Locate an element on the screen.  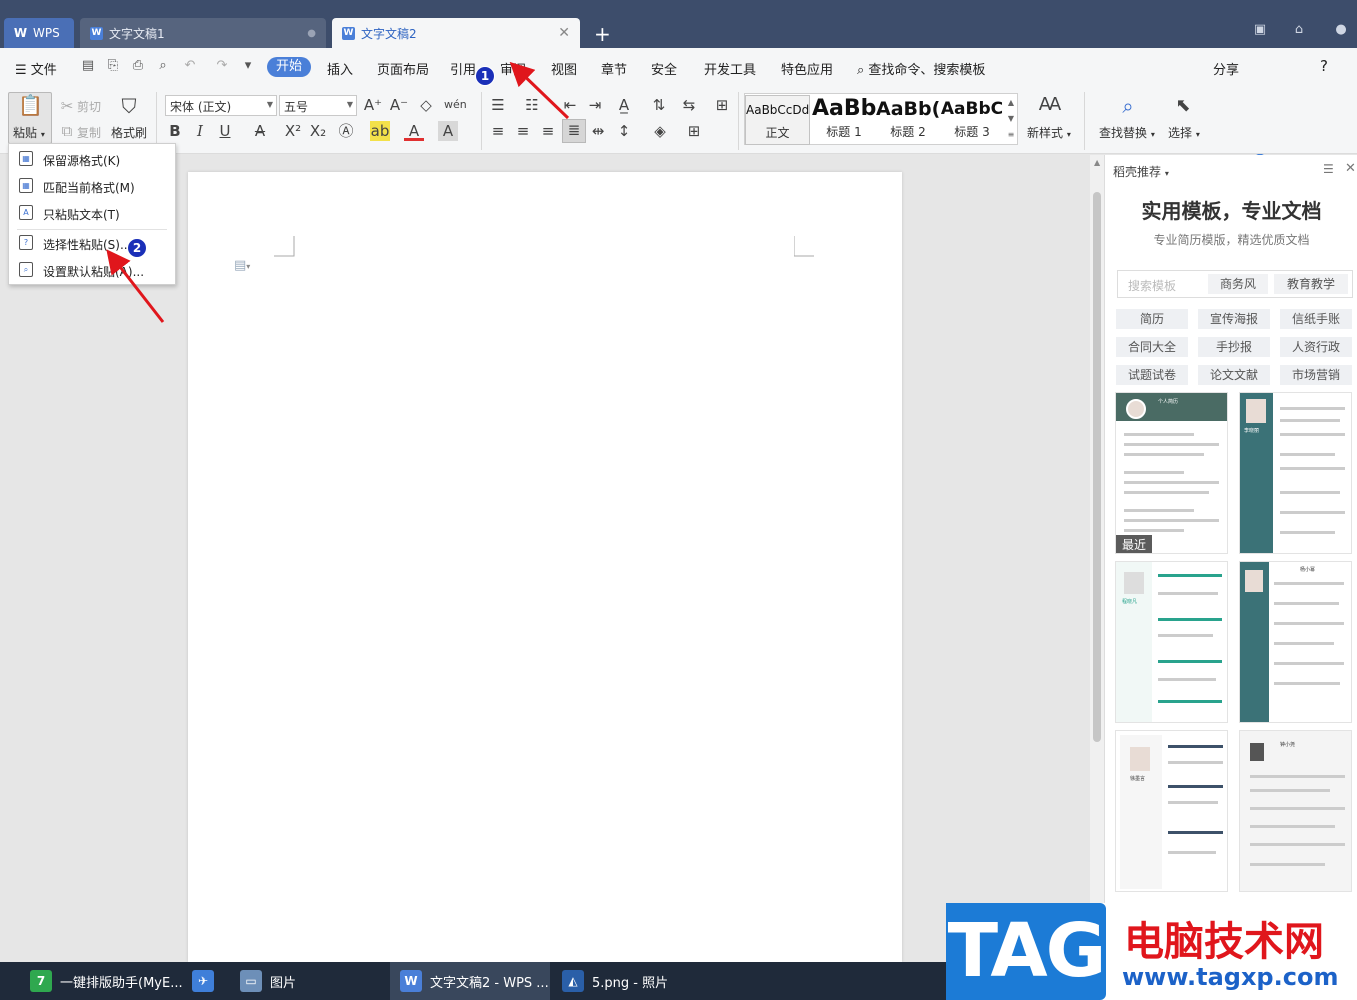
command-search: ⌕ 查找命令、搜索模板 is located at coordinates (921, 68).